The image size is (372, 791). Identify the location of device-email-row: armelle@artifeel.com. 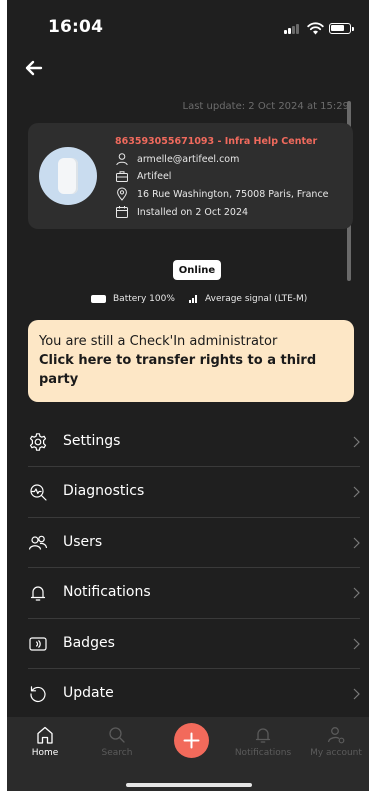
(177, 159).